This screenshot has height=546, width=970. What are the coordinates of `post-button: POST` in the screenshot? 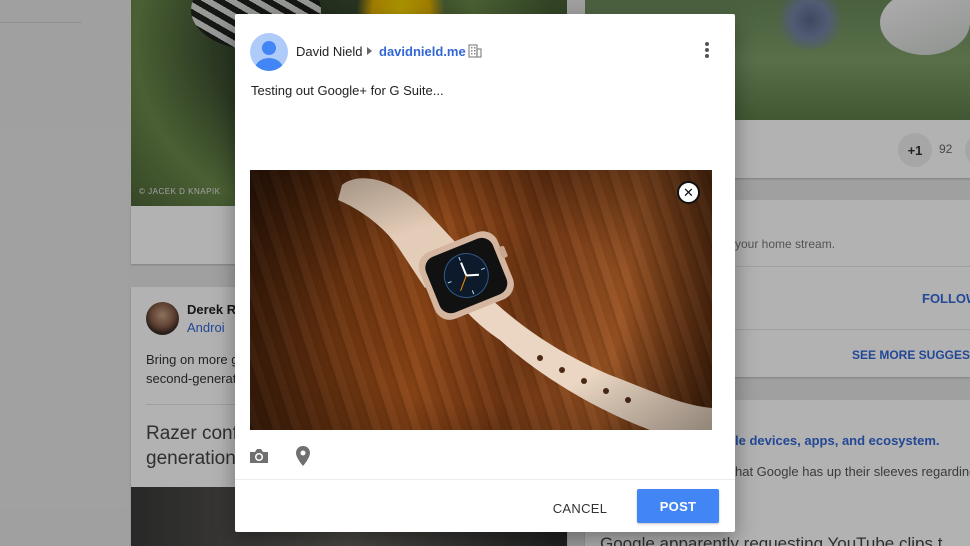 It's located at (678, 506).